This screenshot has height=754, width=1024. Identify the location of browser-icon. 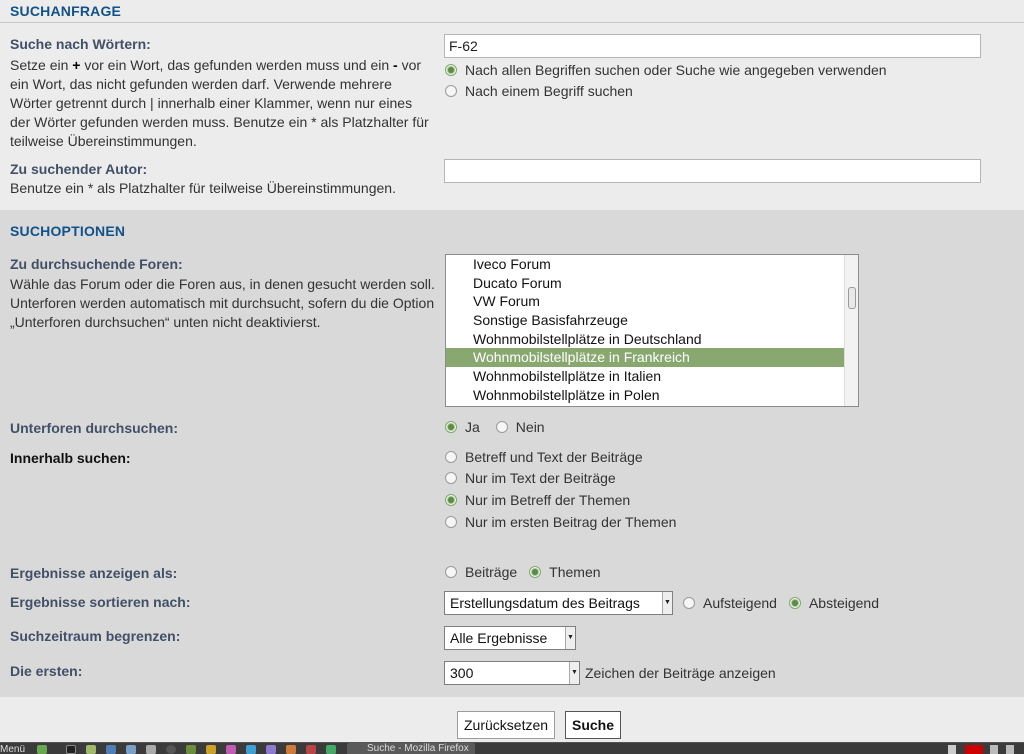
(111, 749).